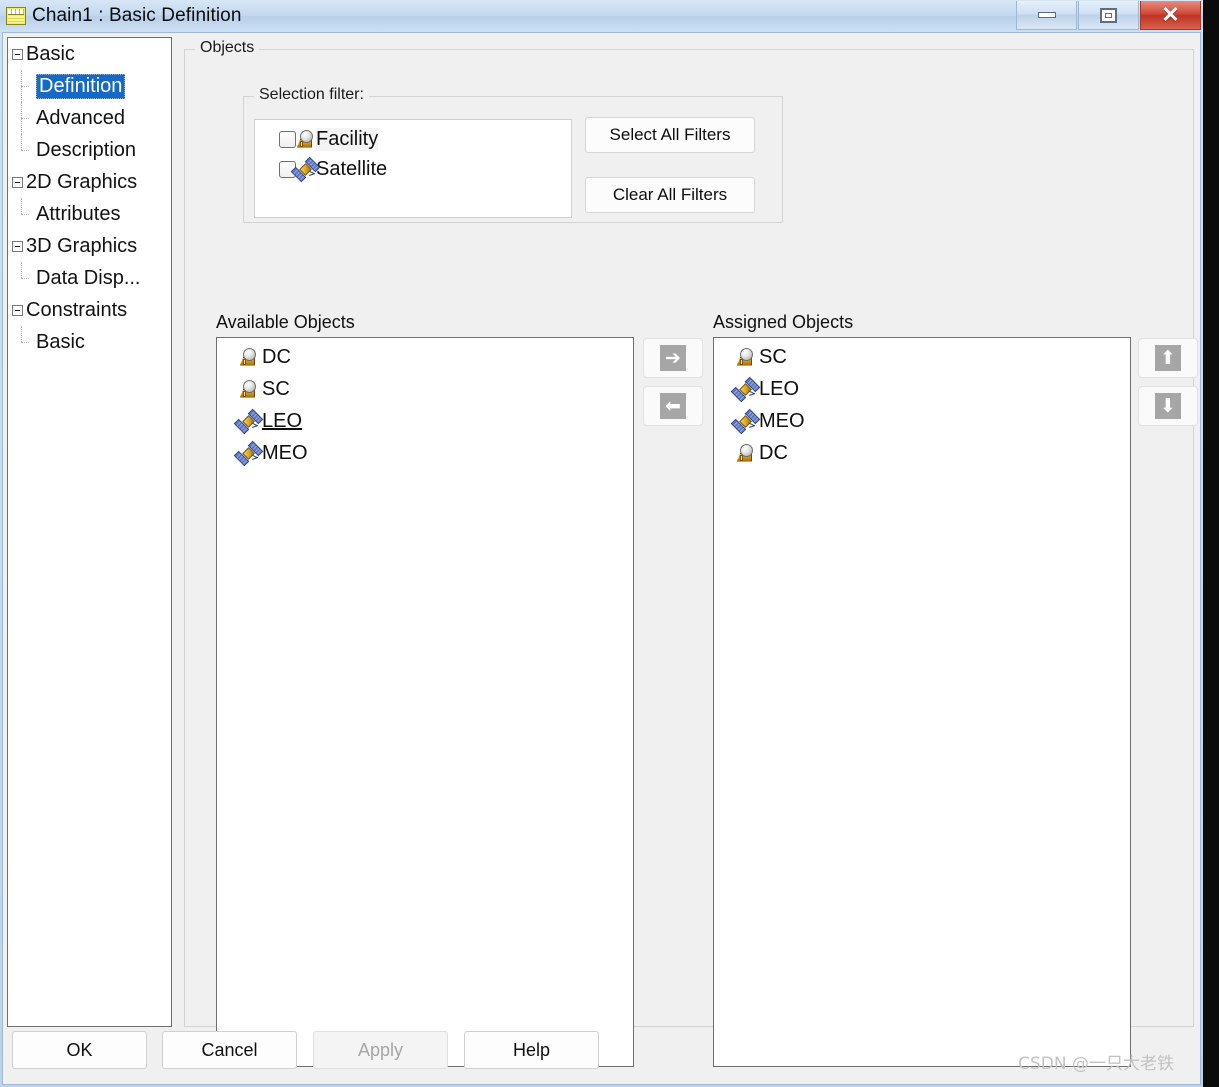 Image resolution: width=1219 pixels, height=1087 pixels. I want to click on move-down-button: ⬇, so click(1168, 406).